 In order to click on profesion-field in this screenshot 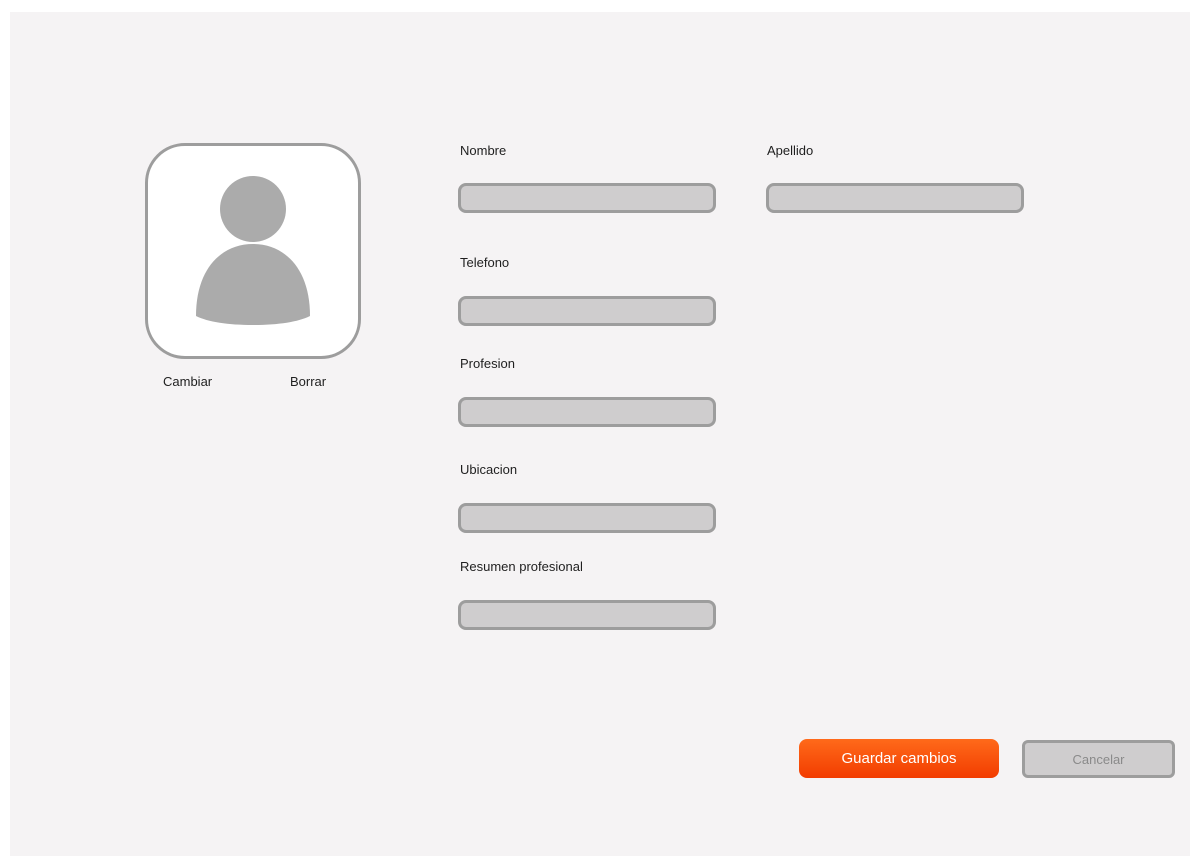, I will do `click(587, 412)`.